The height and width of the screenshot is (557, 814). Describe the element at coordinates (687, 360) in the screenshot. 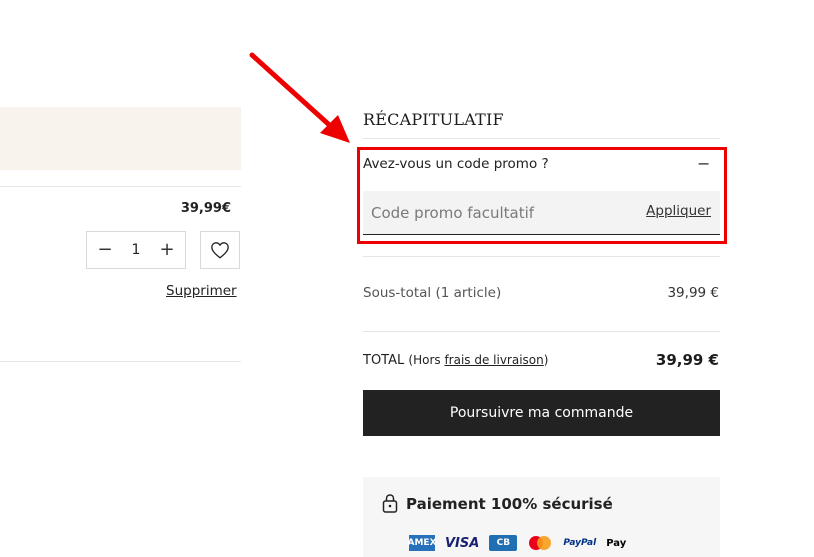

I see `total-value: 39,99 €` at that location.